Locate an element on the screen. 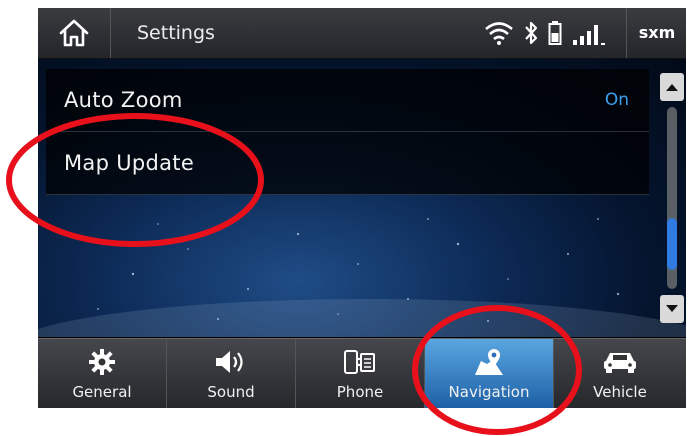  home-button is located at coordinates (74, 33).